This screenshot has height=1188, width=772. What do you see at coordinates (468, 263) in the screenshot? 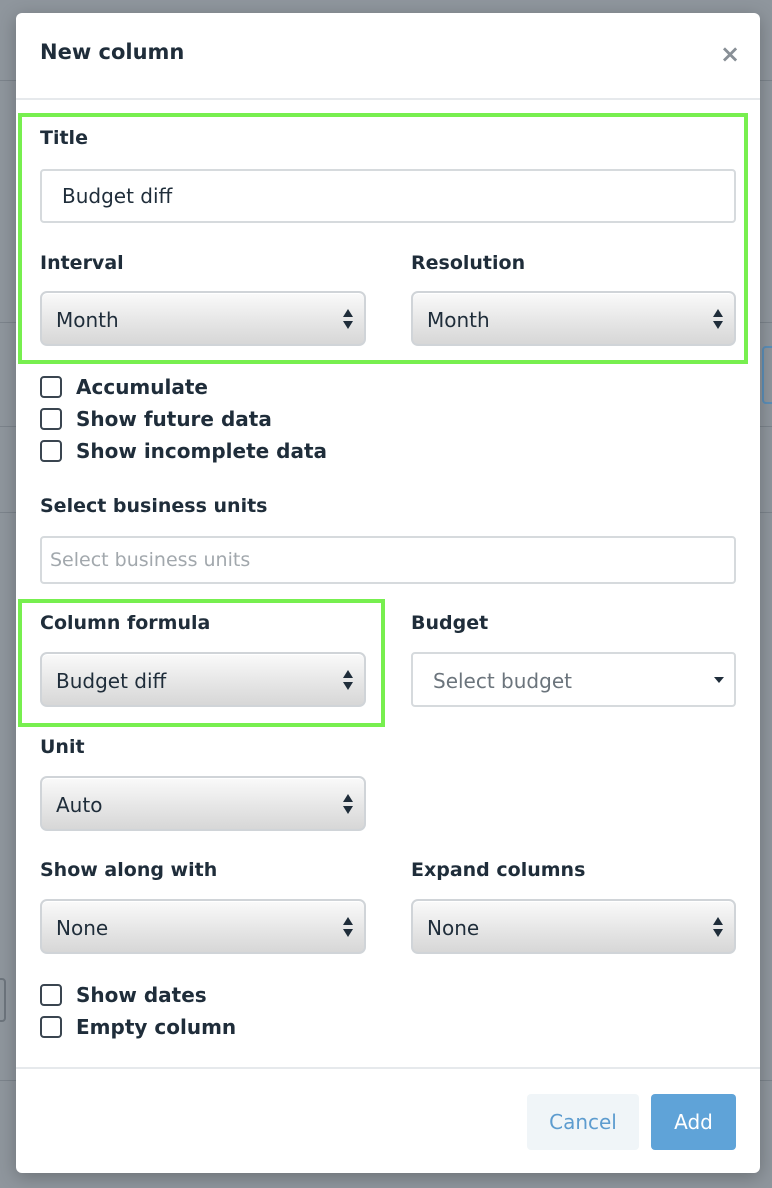
I see `resolution-label: Resolution` at bounding box center [468, 263].